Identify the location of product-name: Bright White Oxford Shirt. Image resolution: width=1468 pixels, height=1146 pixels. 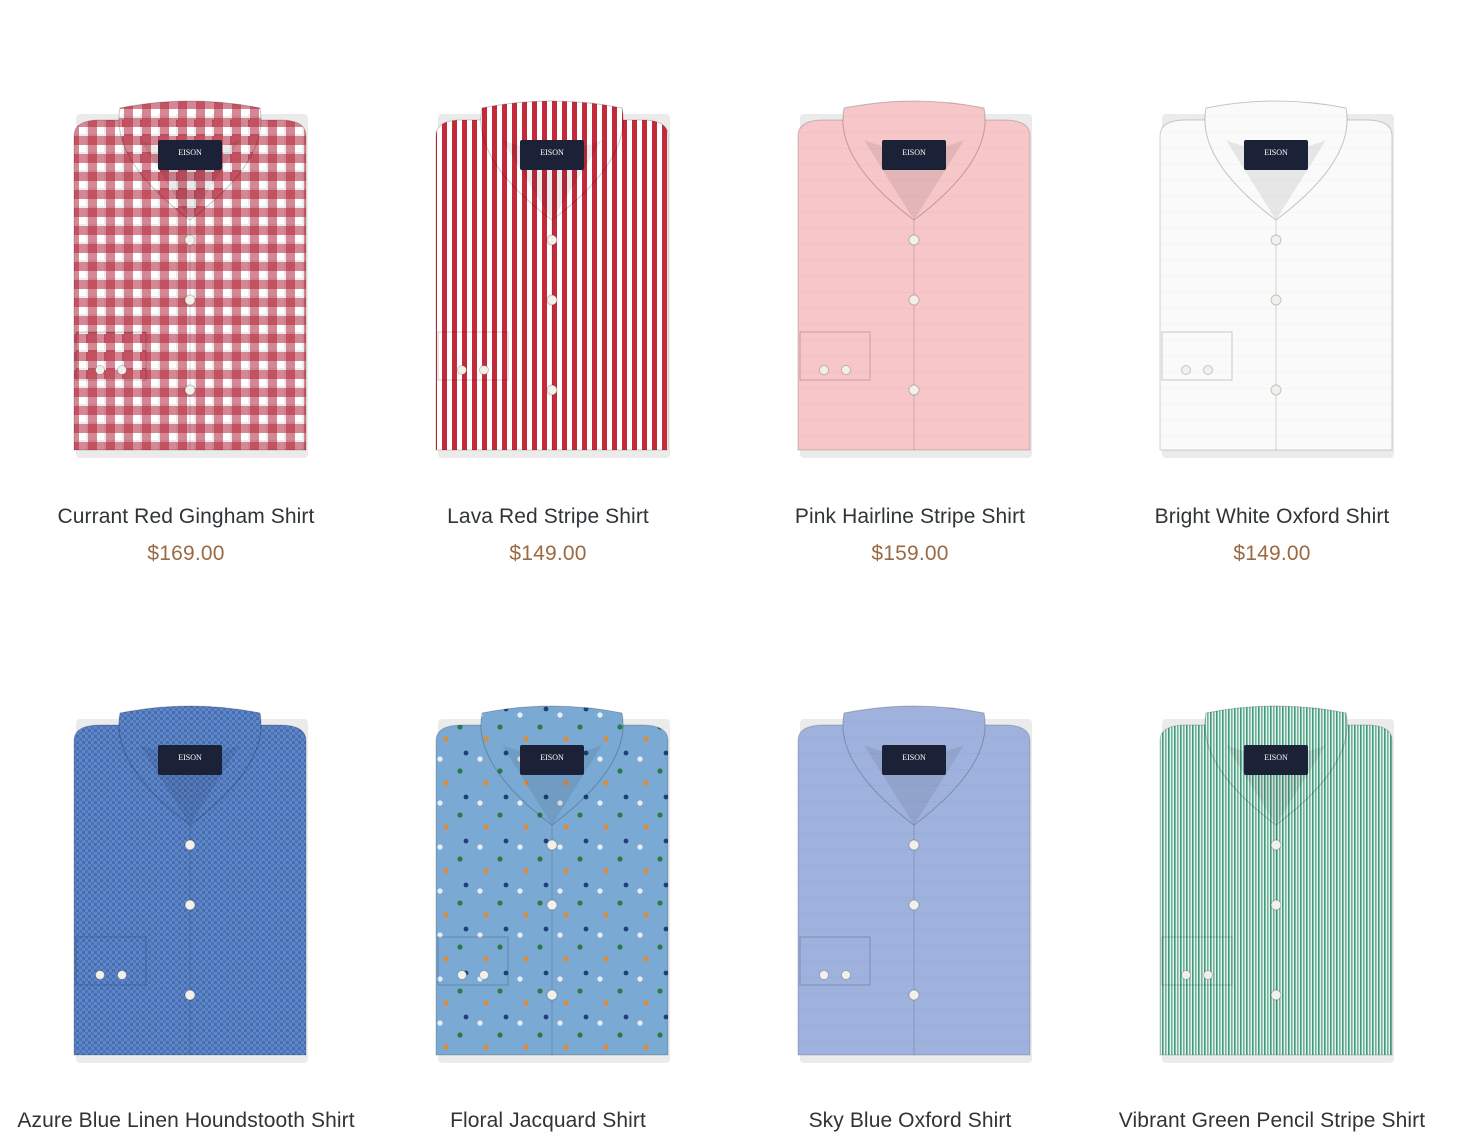
(1272, 517).